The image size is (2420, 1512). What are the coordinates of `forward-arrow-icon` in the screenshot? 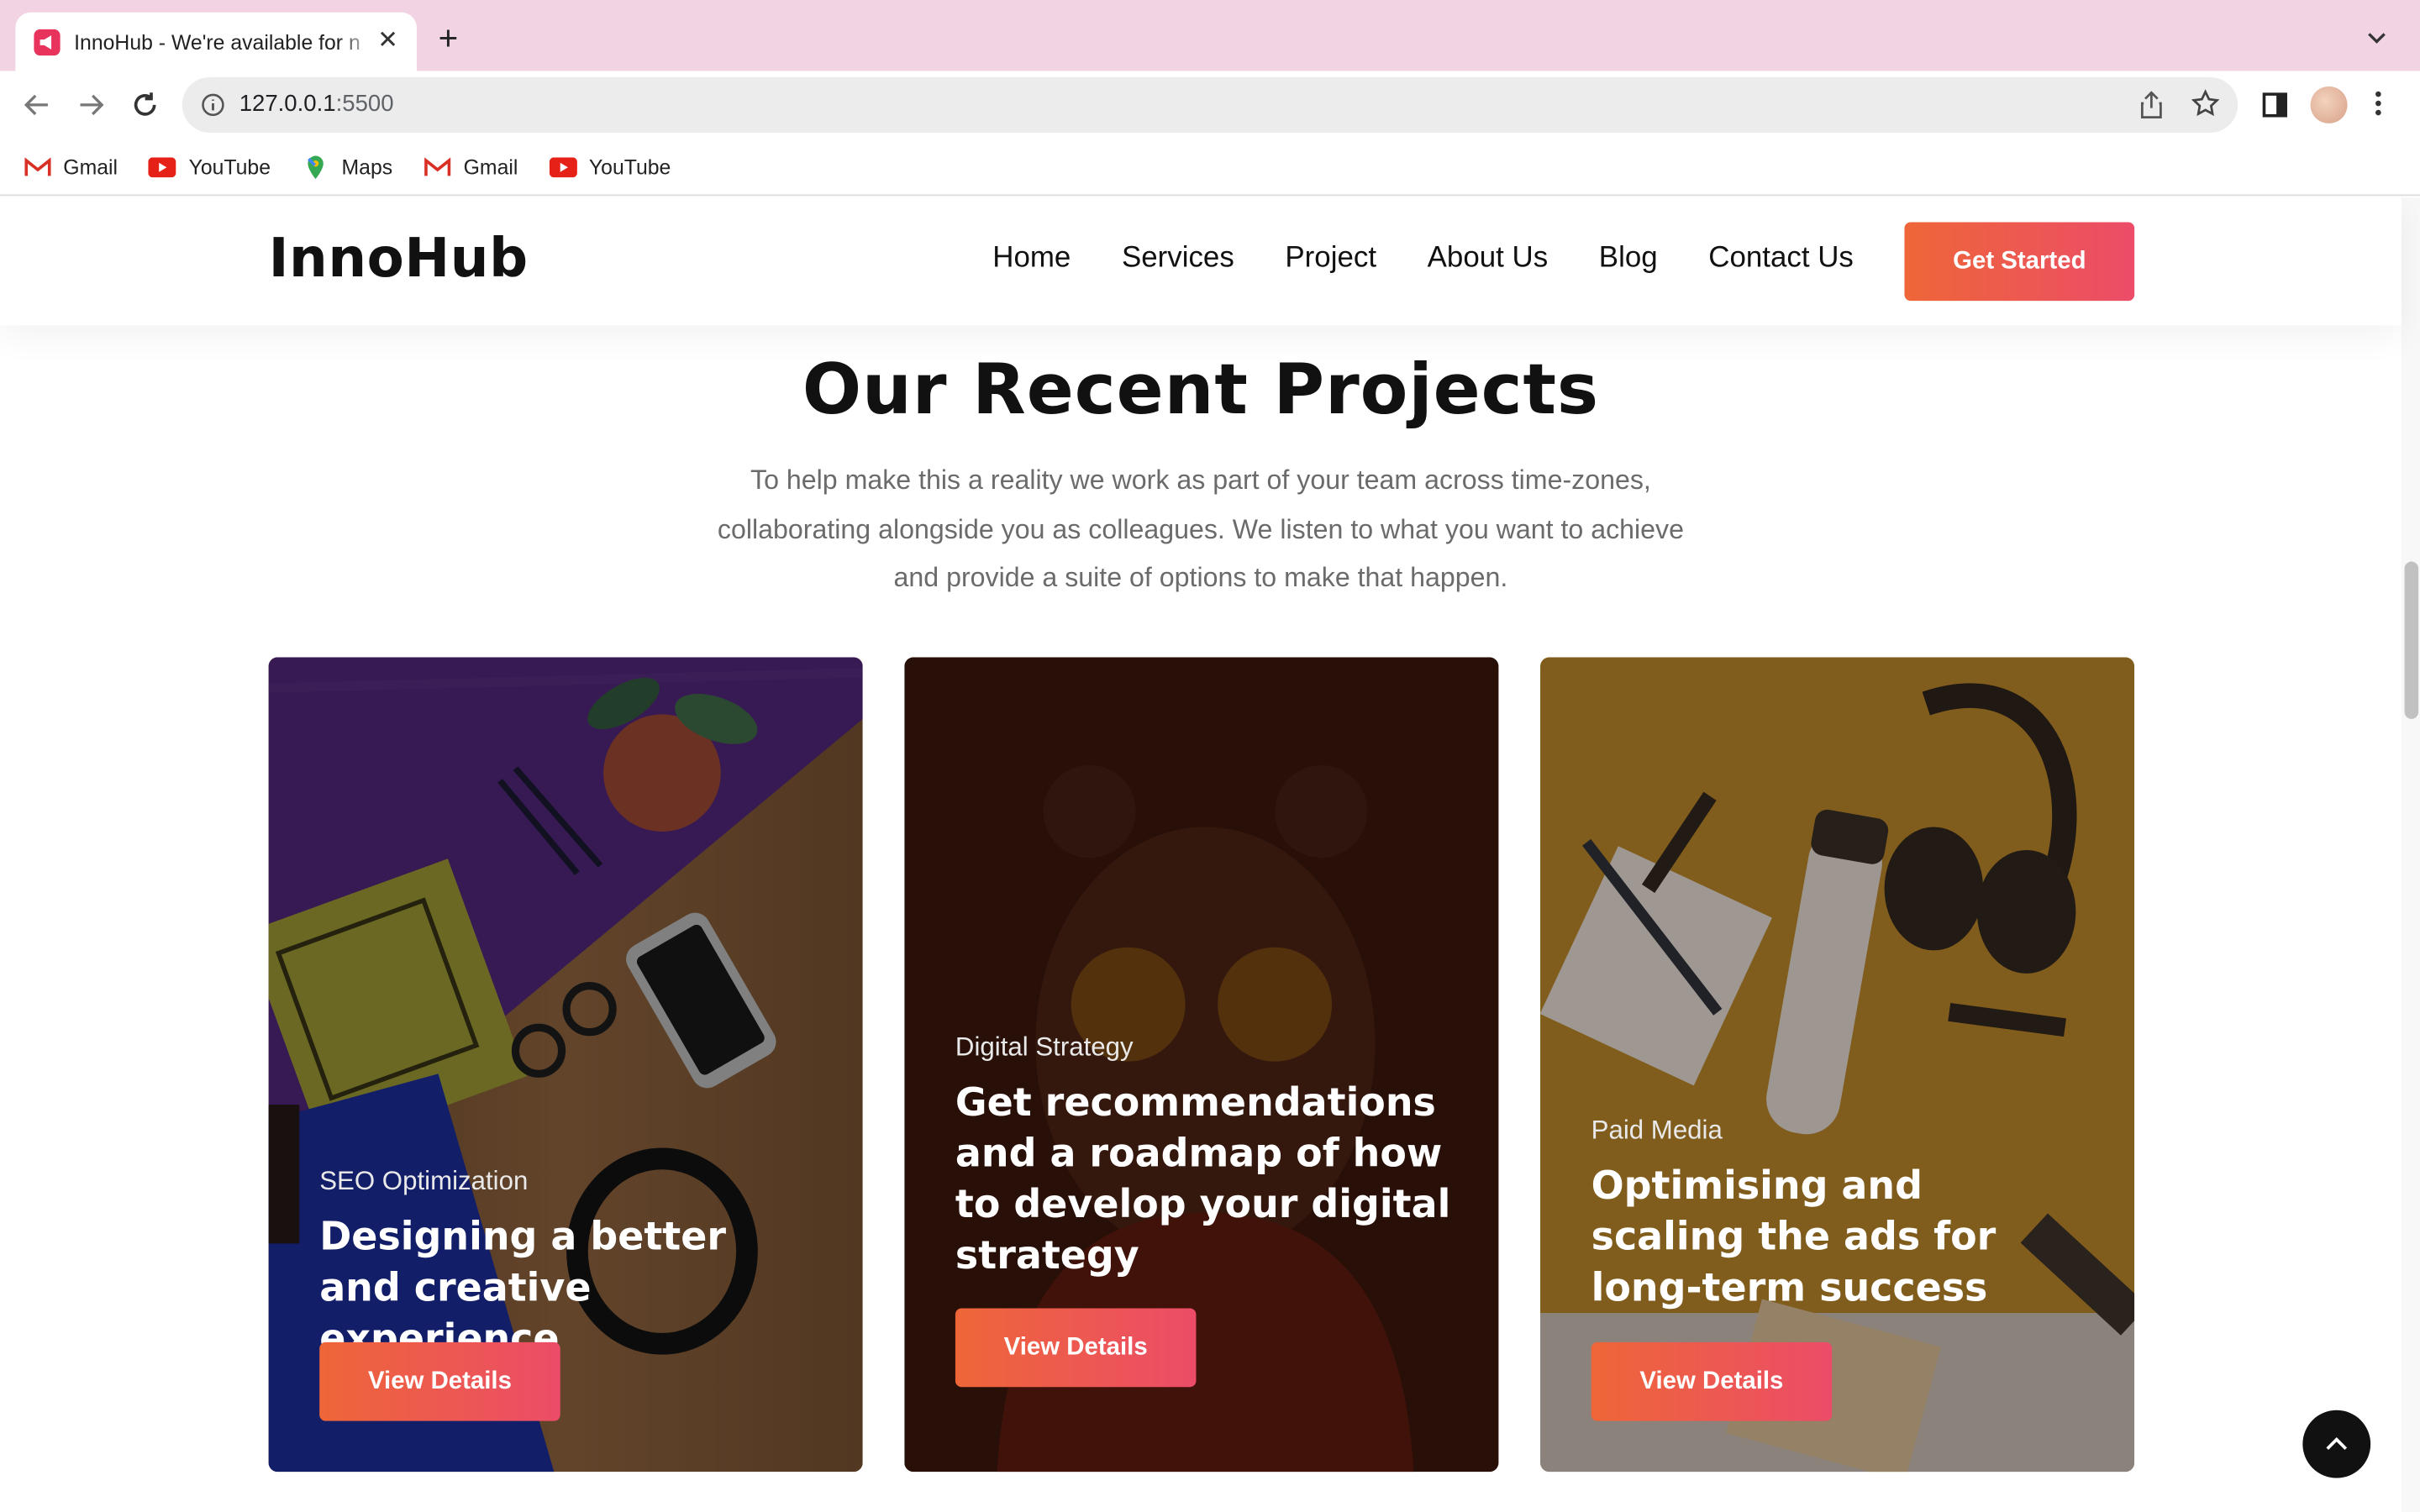 It's located at (91, 105).